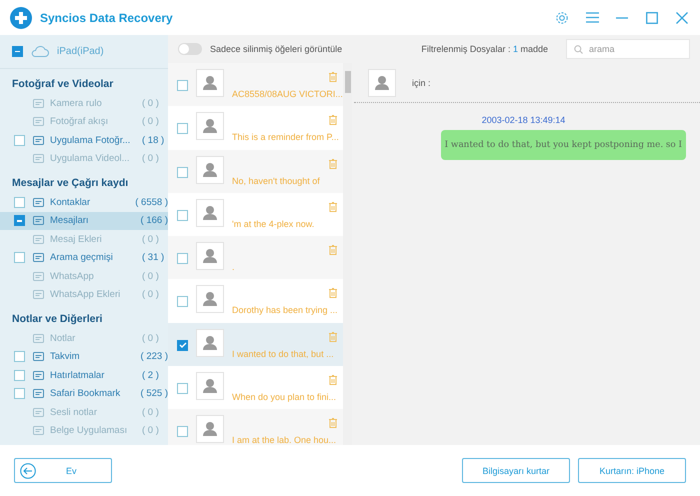 This screenshot has height=496, width=700. Describe the element at coordinates (276, 181) in the screenshot. I see `message-preview: No, haven't thought of` at that location.